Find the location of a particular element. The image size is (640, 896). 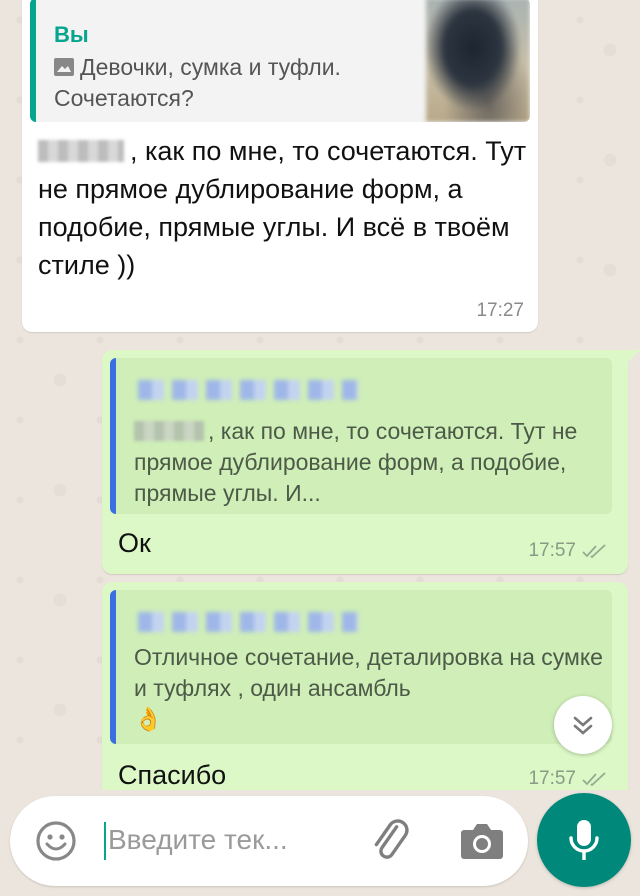

paperclip-icon is located at coordinates (391, 841).